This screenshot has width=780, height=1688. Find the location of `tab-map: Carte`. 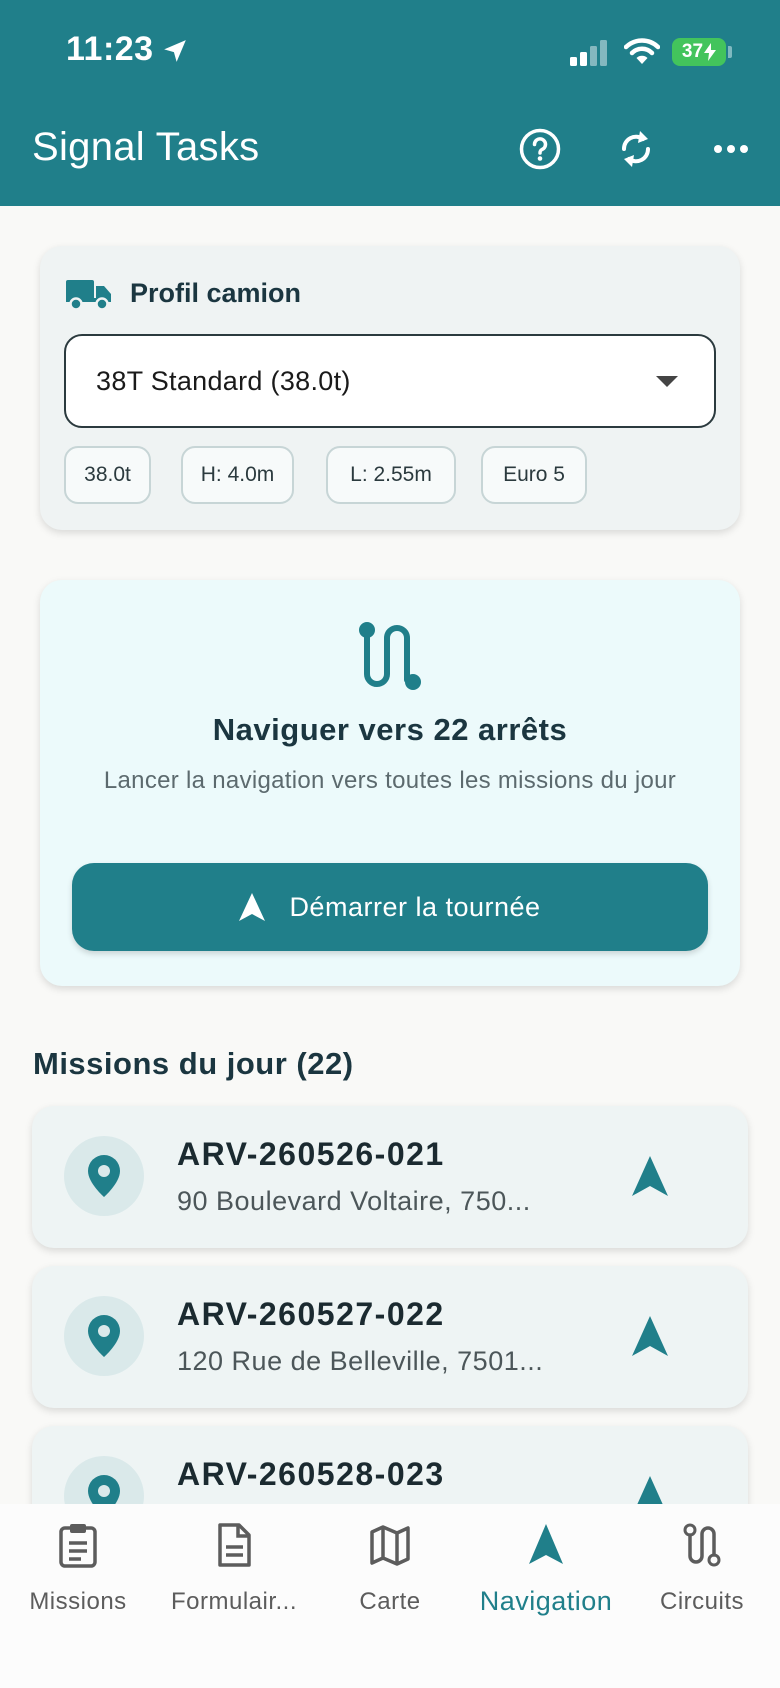

tab-map: Carte is located at coordinates (390, 1569).